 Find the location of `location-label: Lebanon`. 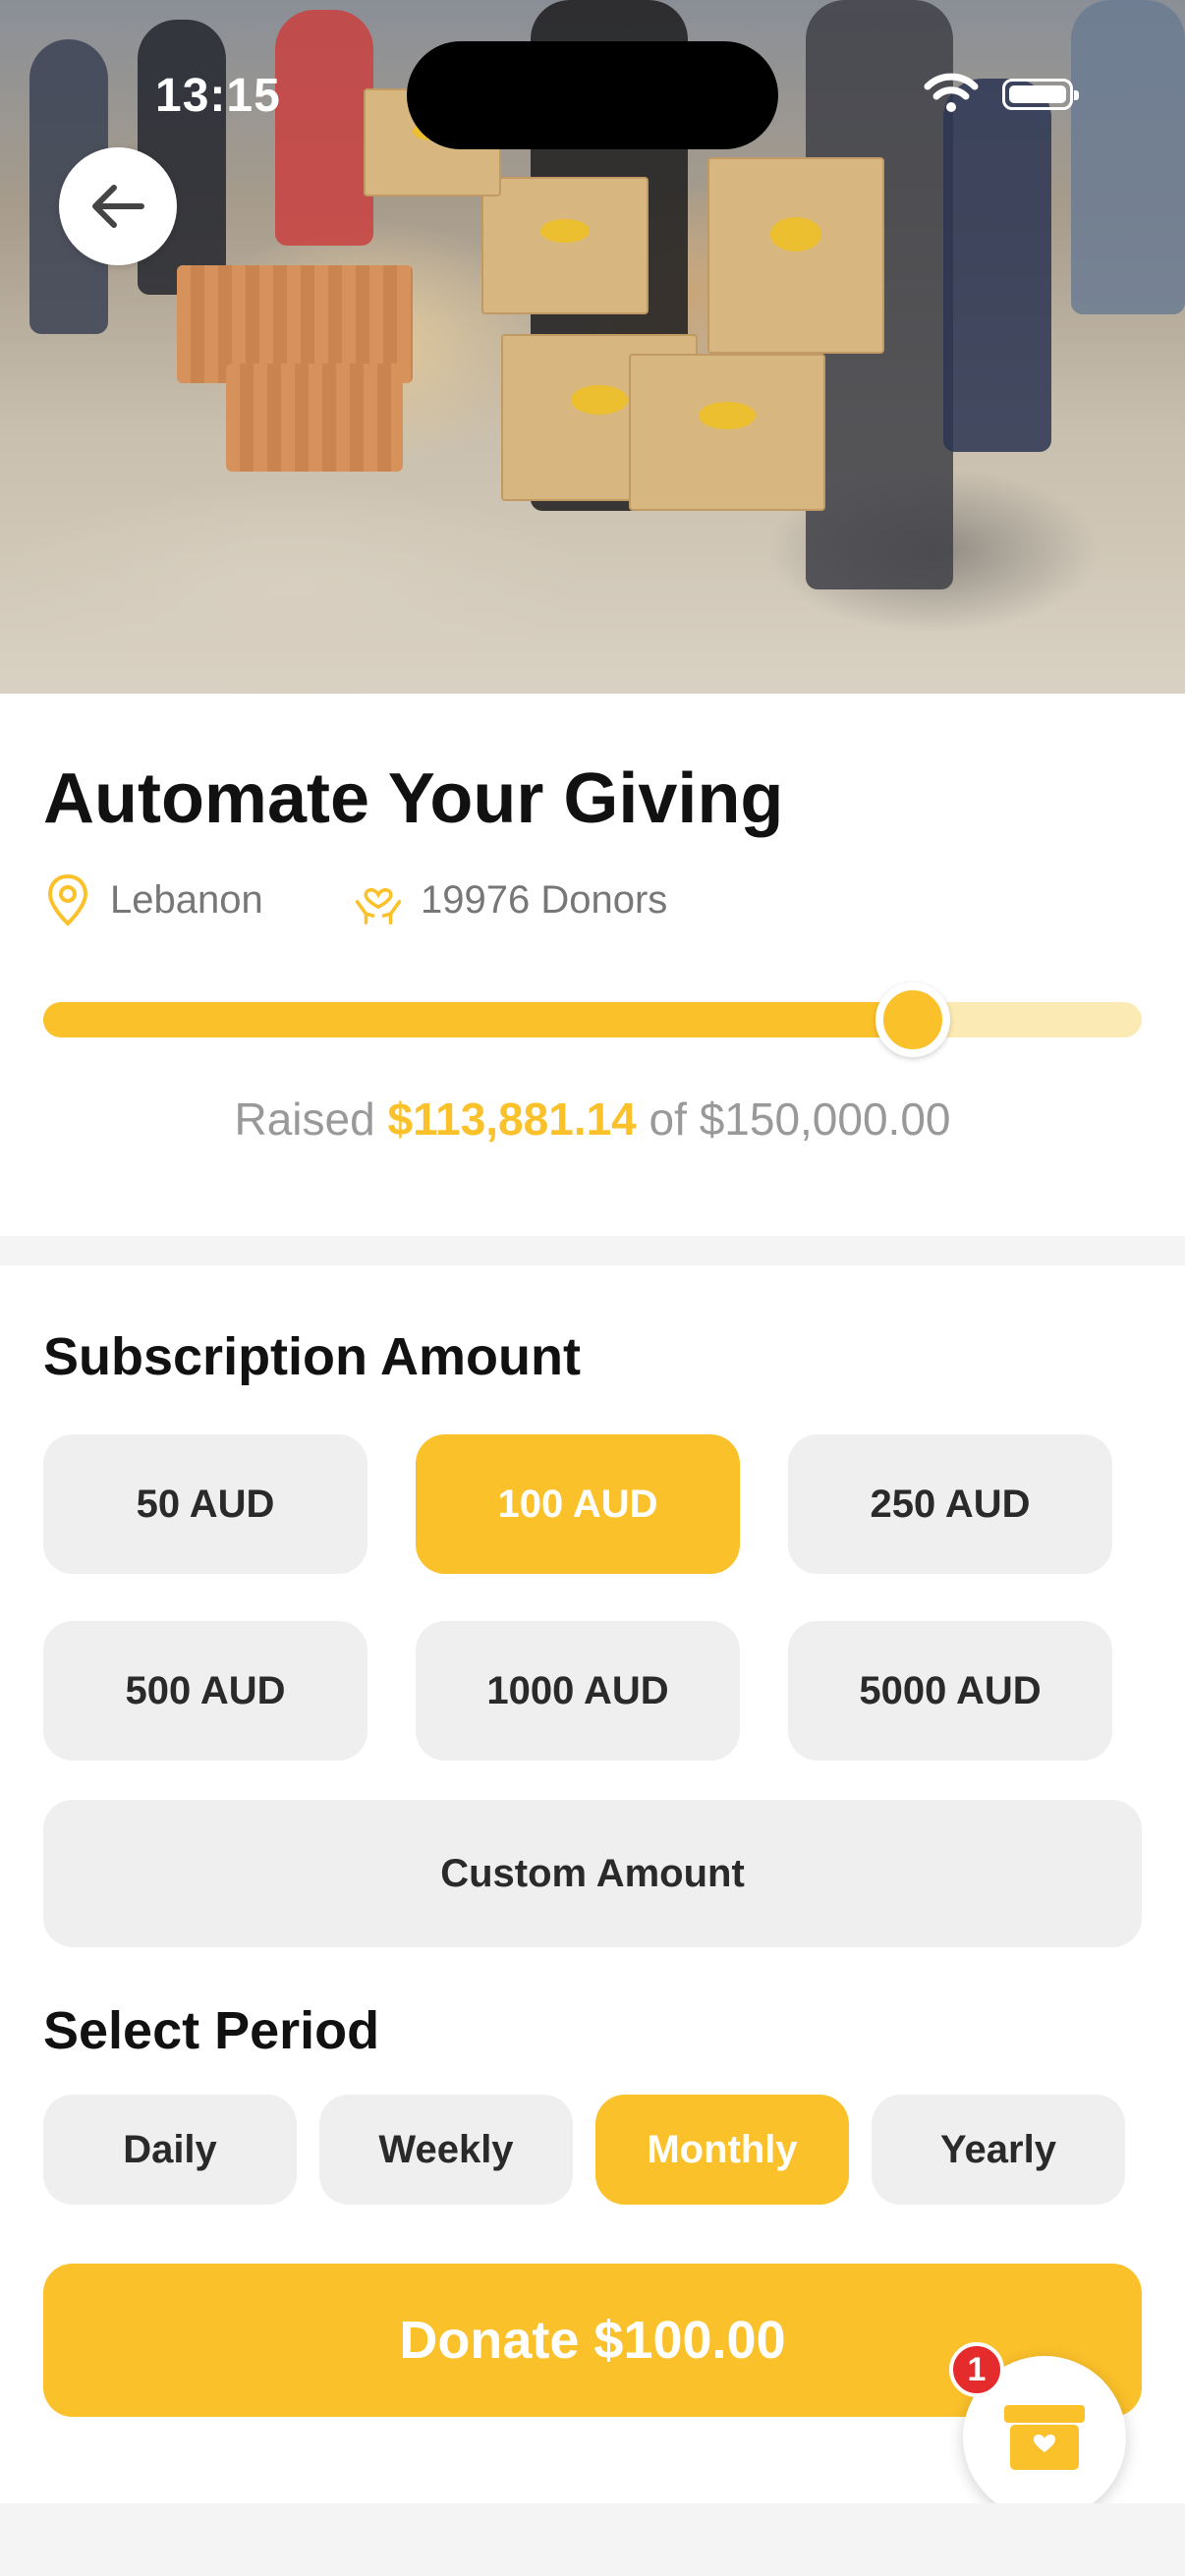

location-label: Lebanon is located at coordinates (186, 899).